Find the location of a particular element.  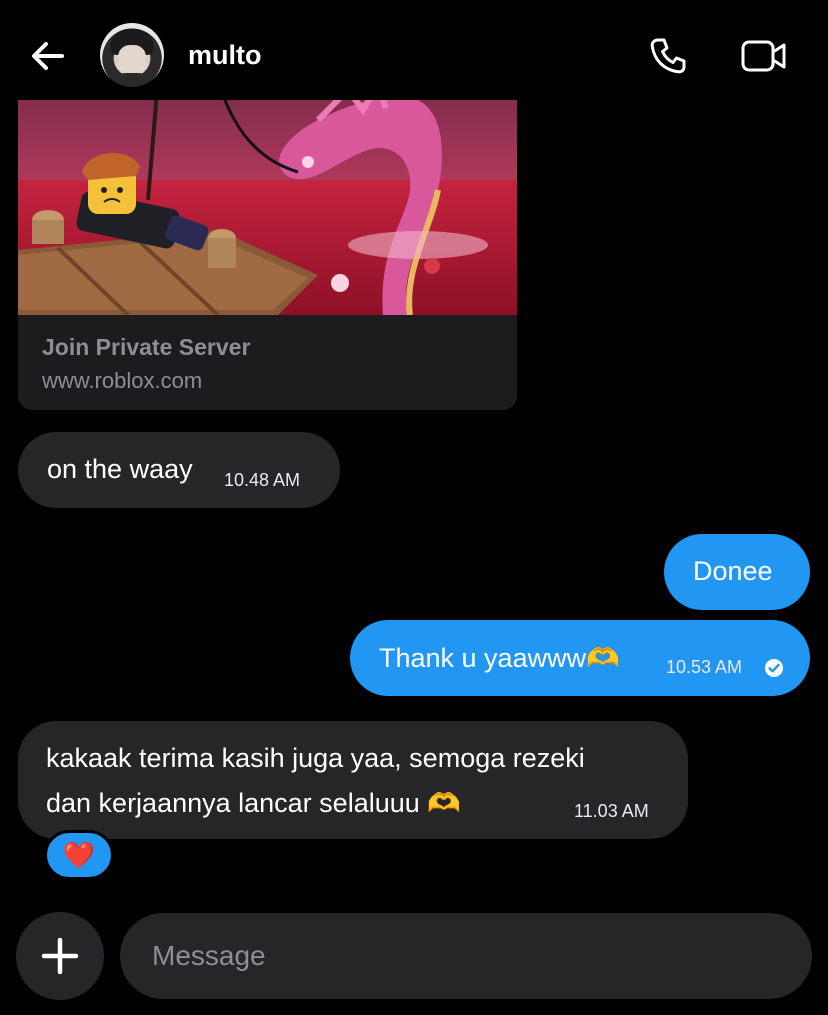

plus-icon is located at coordinates (60, 956).